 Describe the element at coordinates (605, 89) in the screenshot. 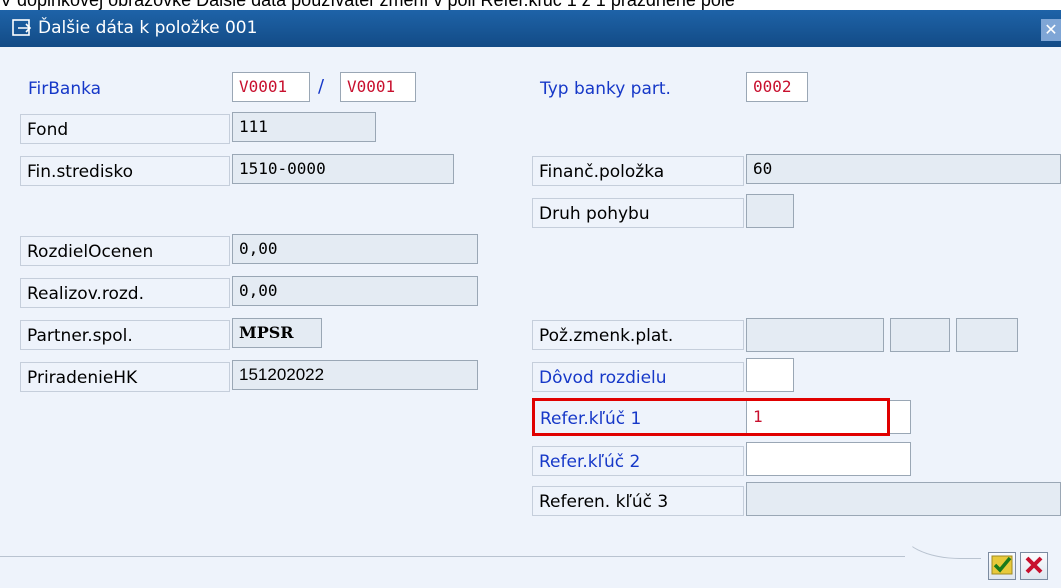

I see `typ-banky-label: Typ banky part.` at that location.